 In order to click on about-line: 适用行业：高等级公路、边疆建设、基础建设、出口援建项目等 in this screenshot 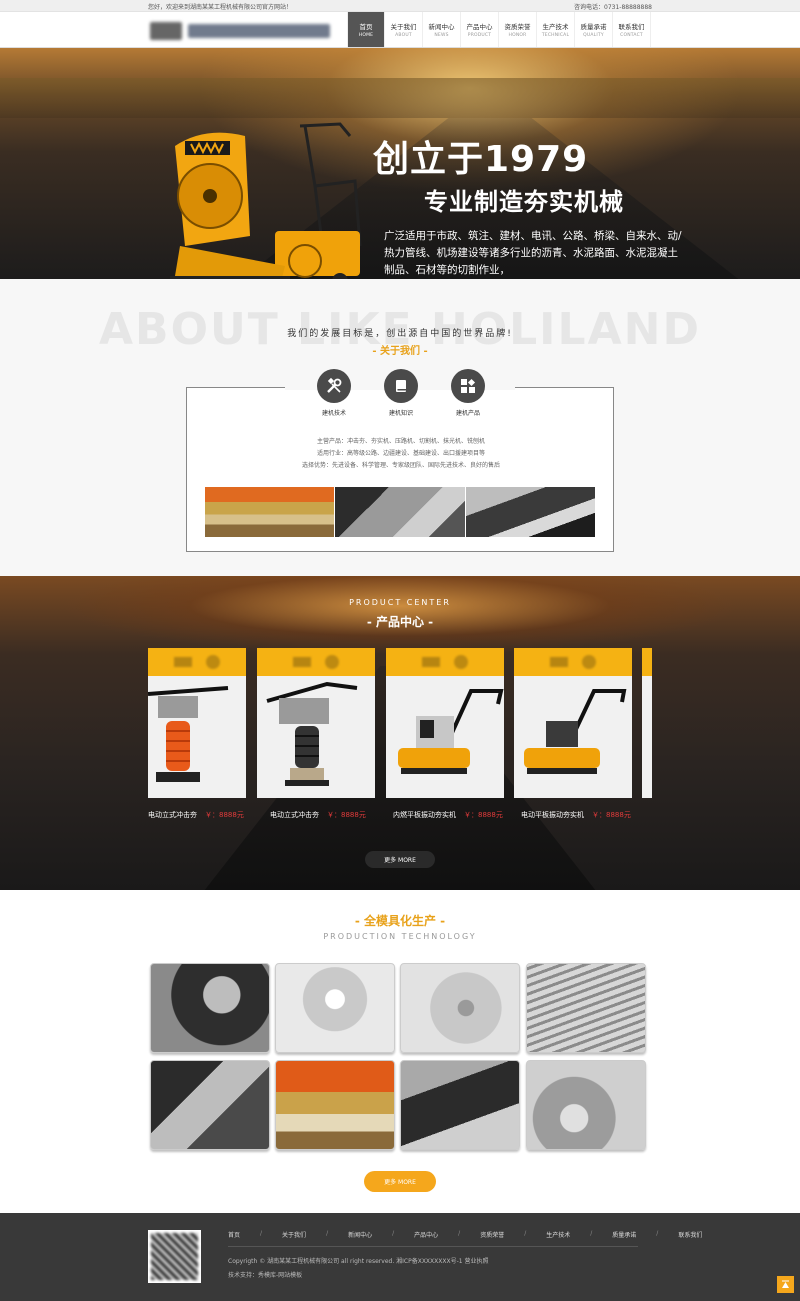, I will do `click(400, 453)`.